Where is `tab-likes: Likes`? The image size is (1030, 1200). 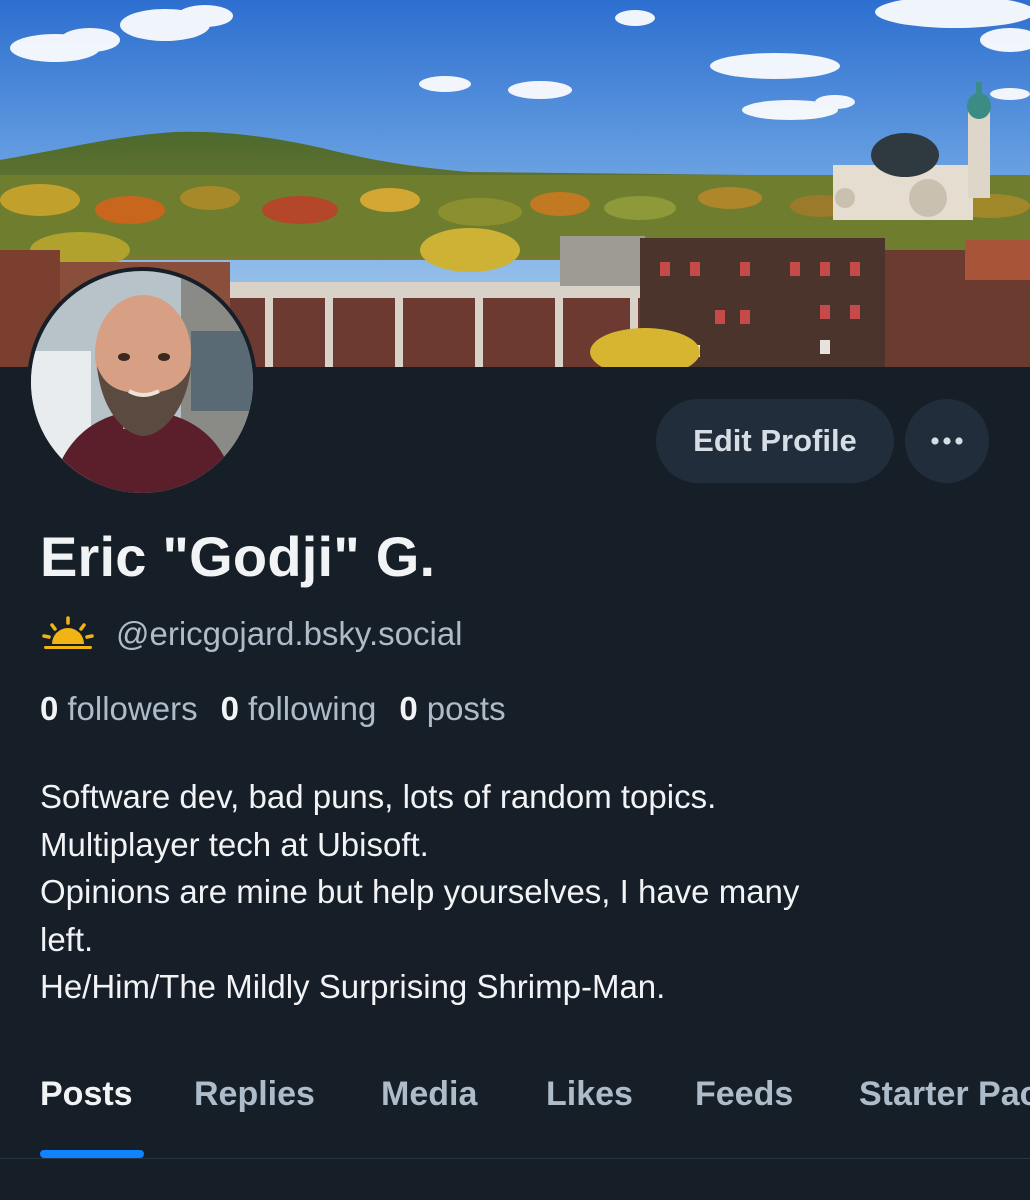
tab-likes: Likes is located at coordinates (589, 1094).